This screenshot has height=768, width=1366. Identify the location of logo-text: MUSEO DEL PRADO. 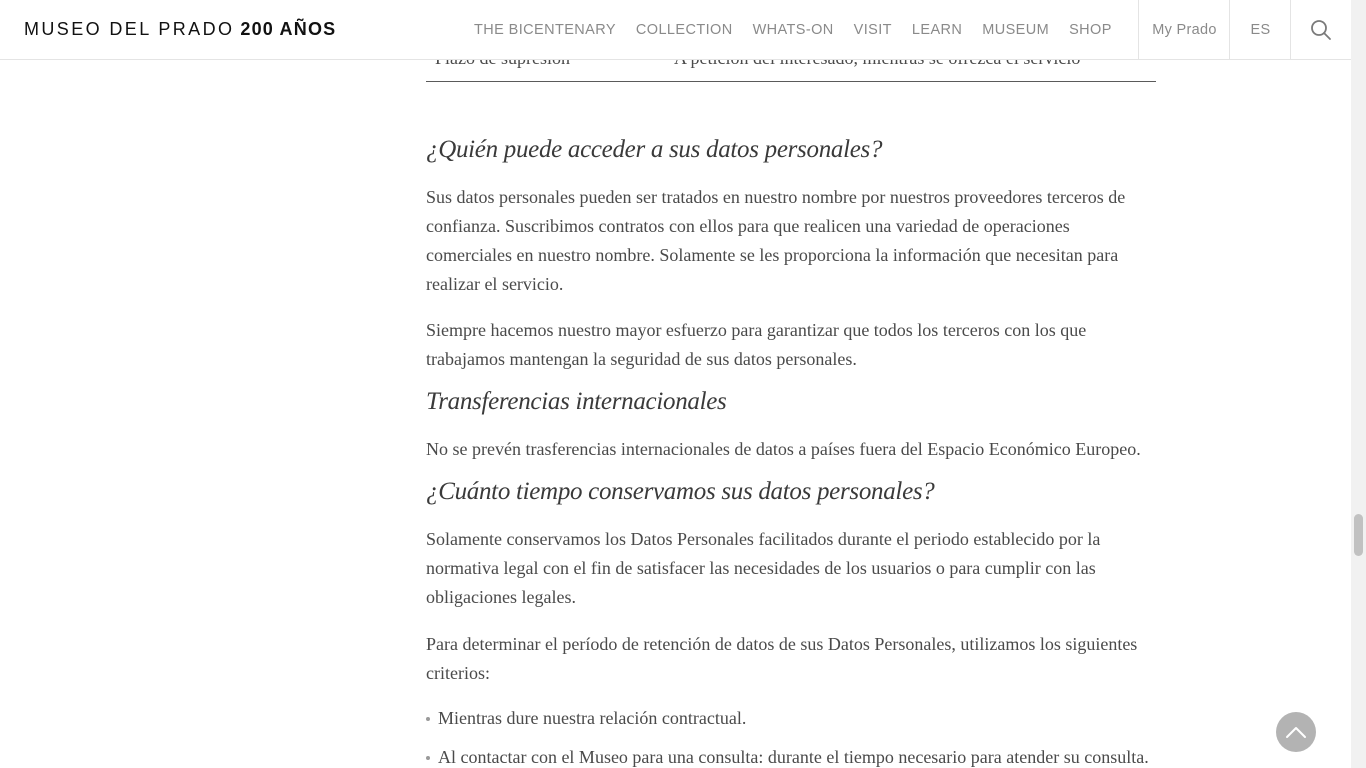
(129, 29).